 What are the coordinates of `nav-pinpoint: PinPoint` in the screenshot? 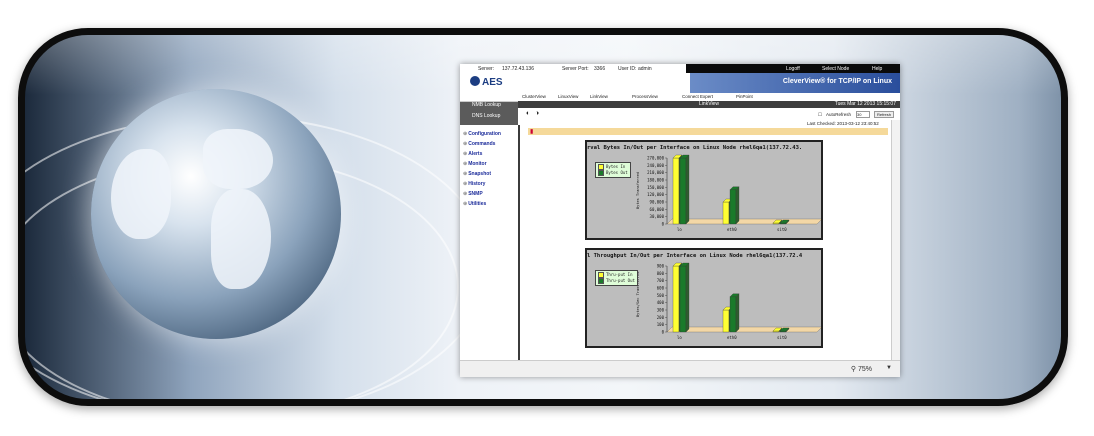 It's located at (744, 96).